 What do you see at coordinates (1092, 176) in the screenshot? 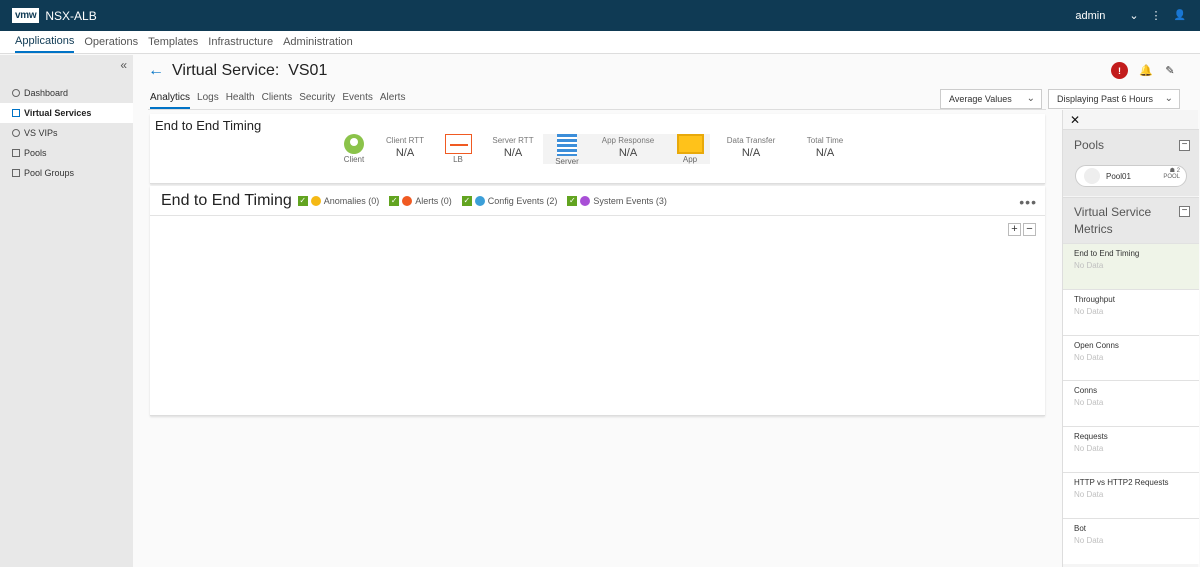
I see `pool-avatar` at bounding box center [1092, 176].